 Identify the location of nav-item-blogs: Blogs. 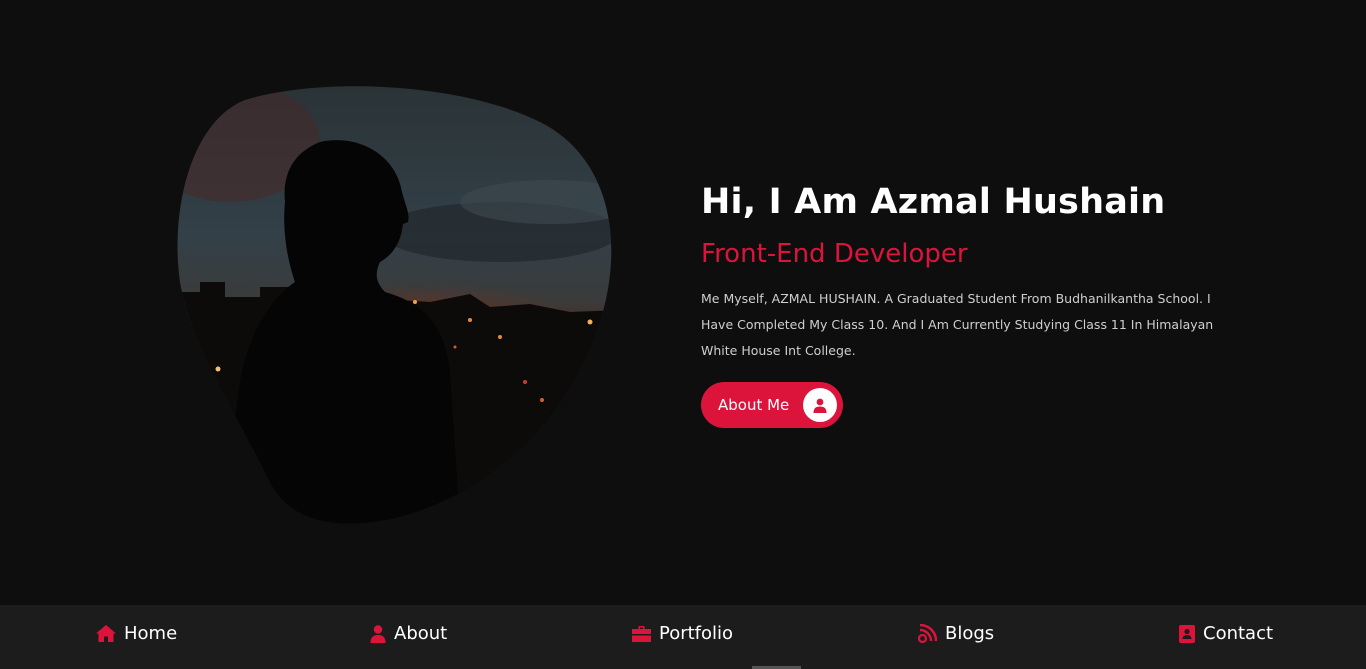
(956, 633).